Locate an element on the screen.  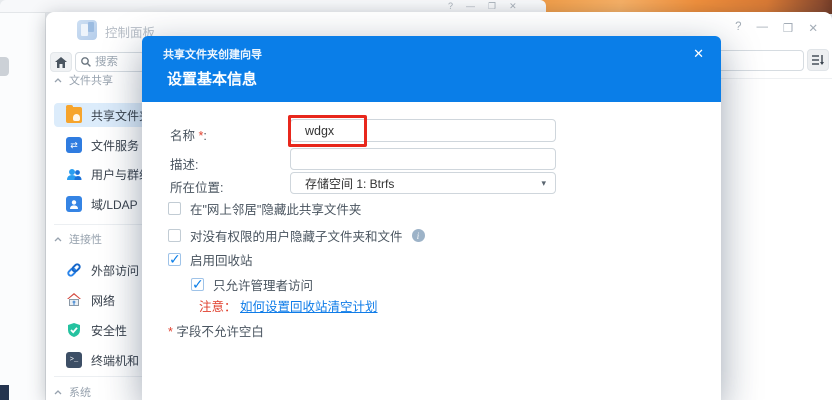
sort-icon is located at coordinates (817, 60).